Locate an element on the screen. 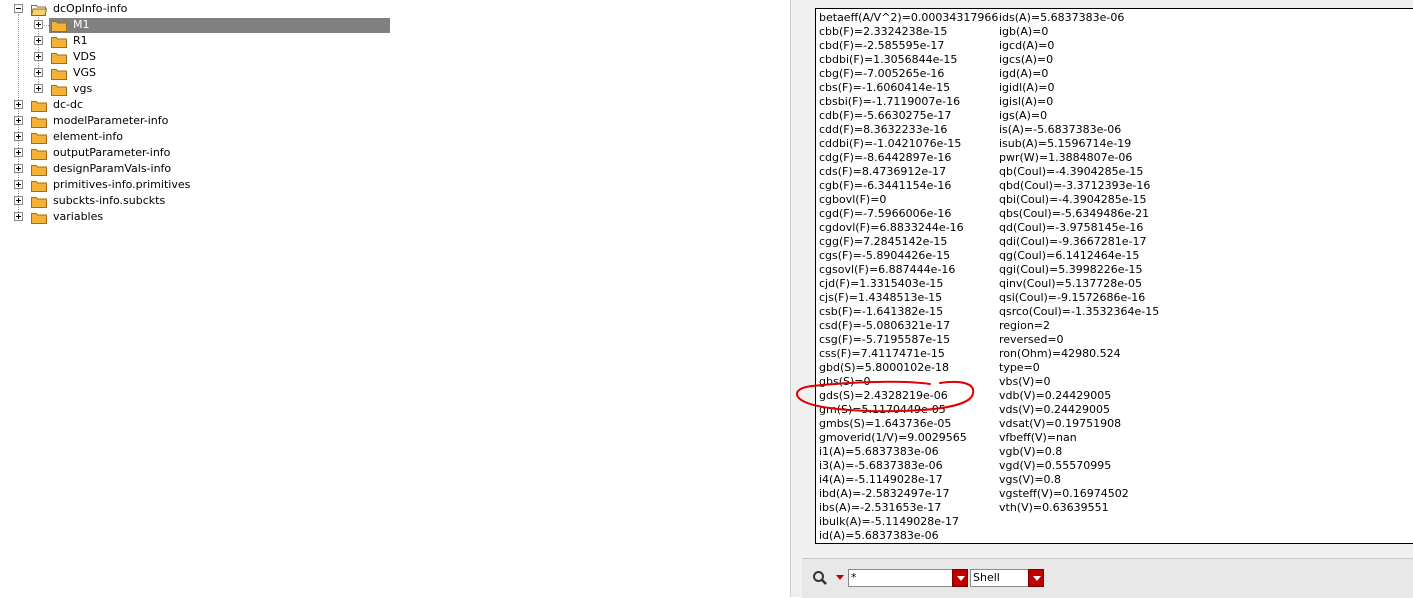  info-line: qg(Coul)=6.1412464e-15 is located at coordinates (1069, 255).